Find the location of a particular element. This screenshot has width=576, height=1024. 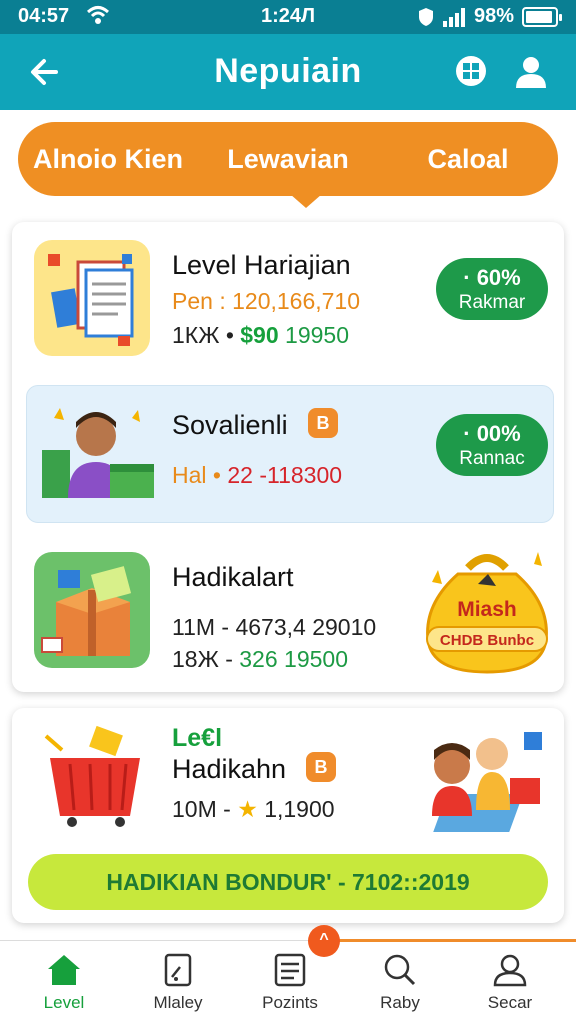

item-subtitle: Le€l is located at coordinates (197, 738).